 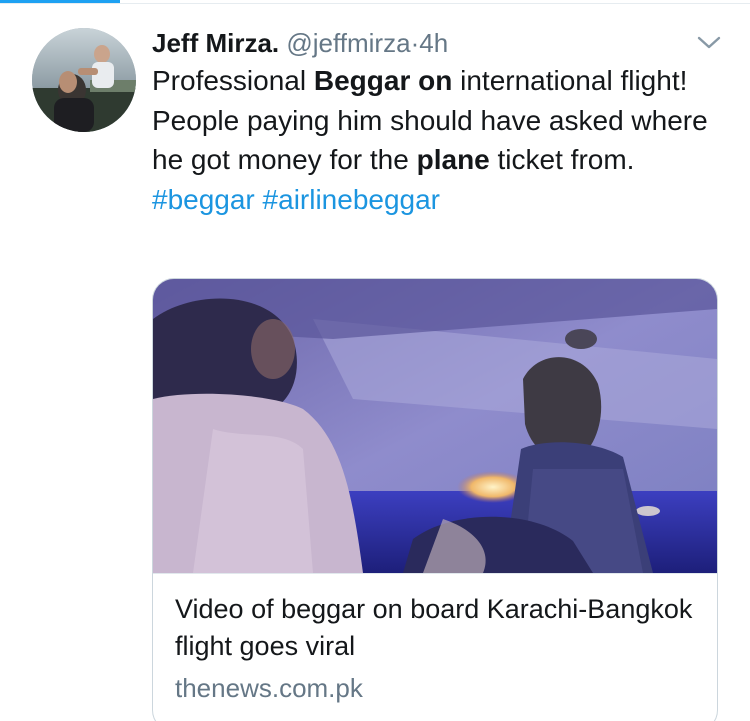 I want to click on tweet-header: Jeff Mirza. @jeffmirza·4h, so click(x=421, y=43).